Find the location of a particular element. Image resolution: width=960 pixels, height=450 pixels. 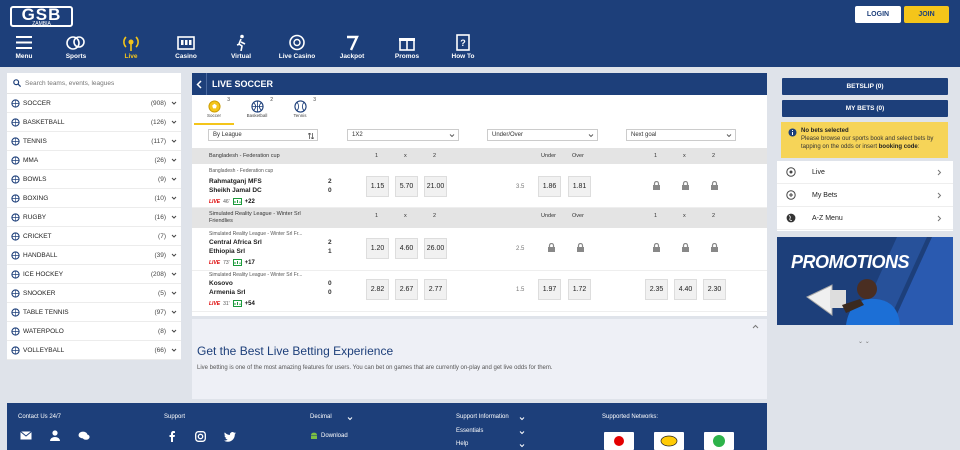

booking-code-link: booking code is located at coordinates (898, 147).